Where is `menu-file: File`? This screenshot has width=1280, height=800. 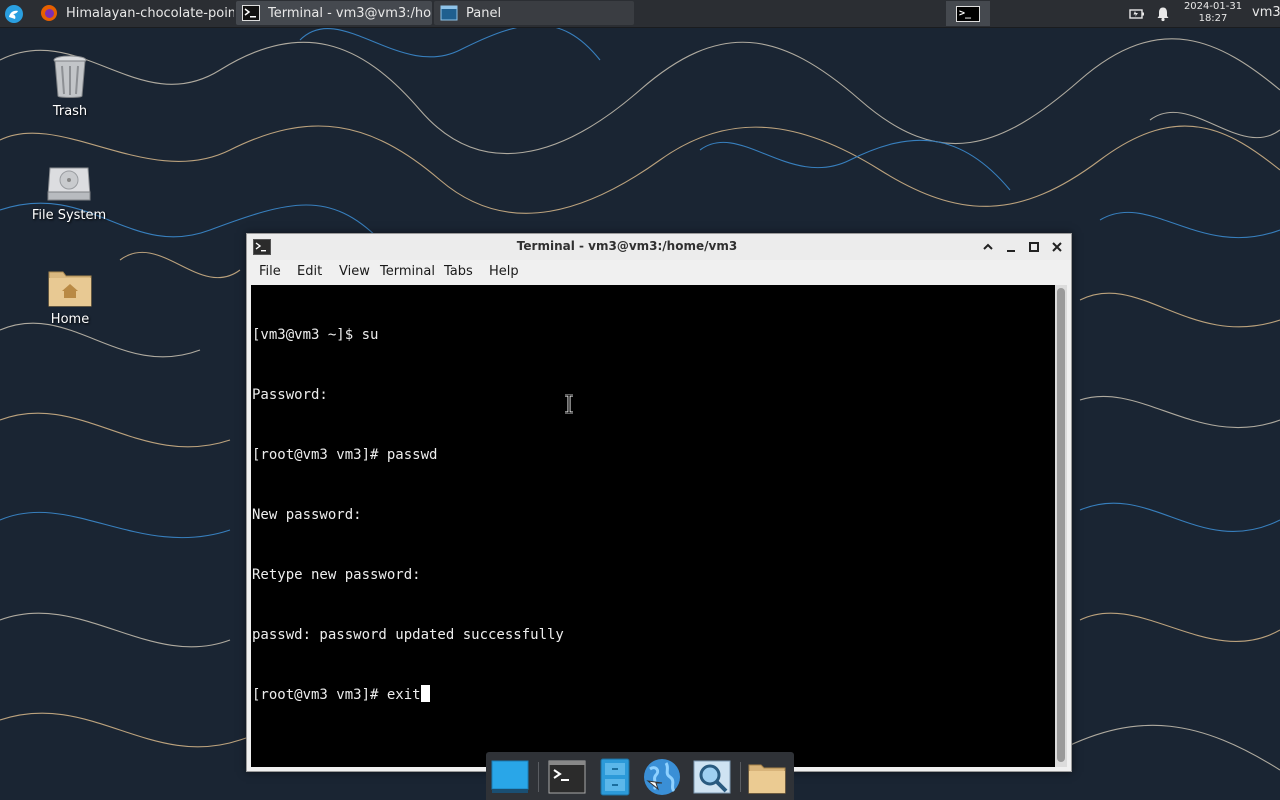
menu-file: File is located at coordinates (270, 271).